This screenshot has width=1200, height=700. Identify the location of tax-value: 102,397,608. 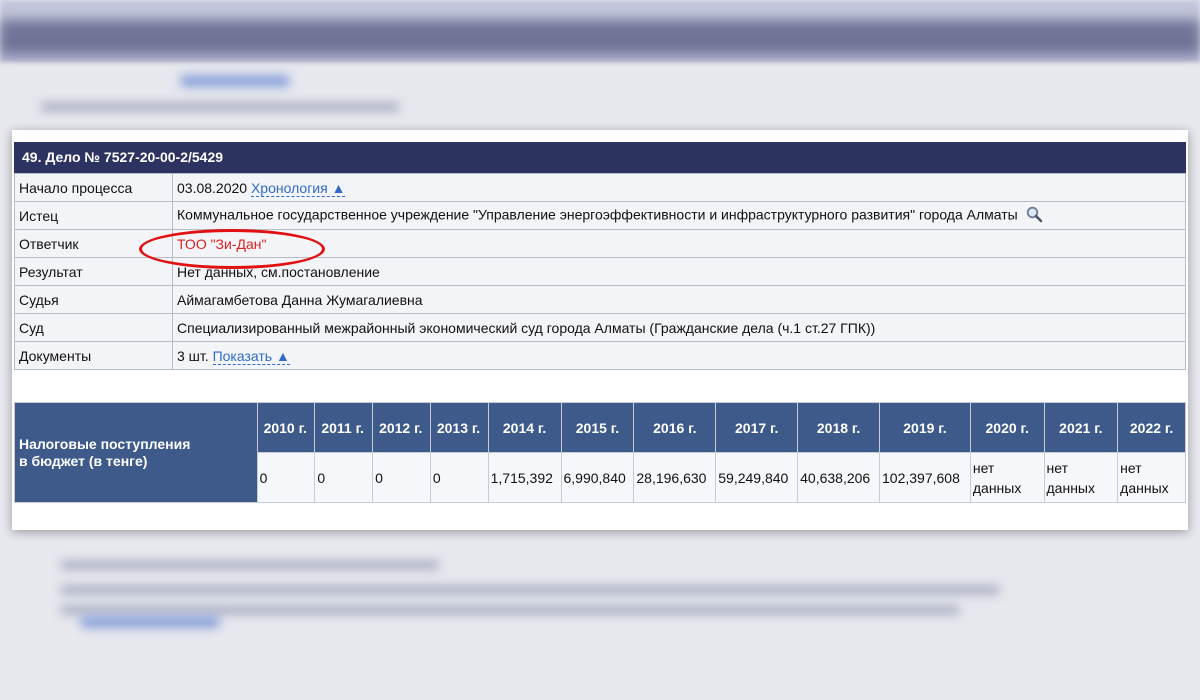
(925, 477).